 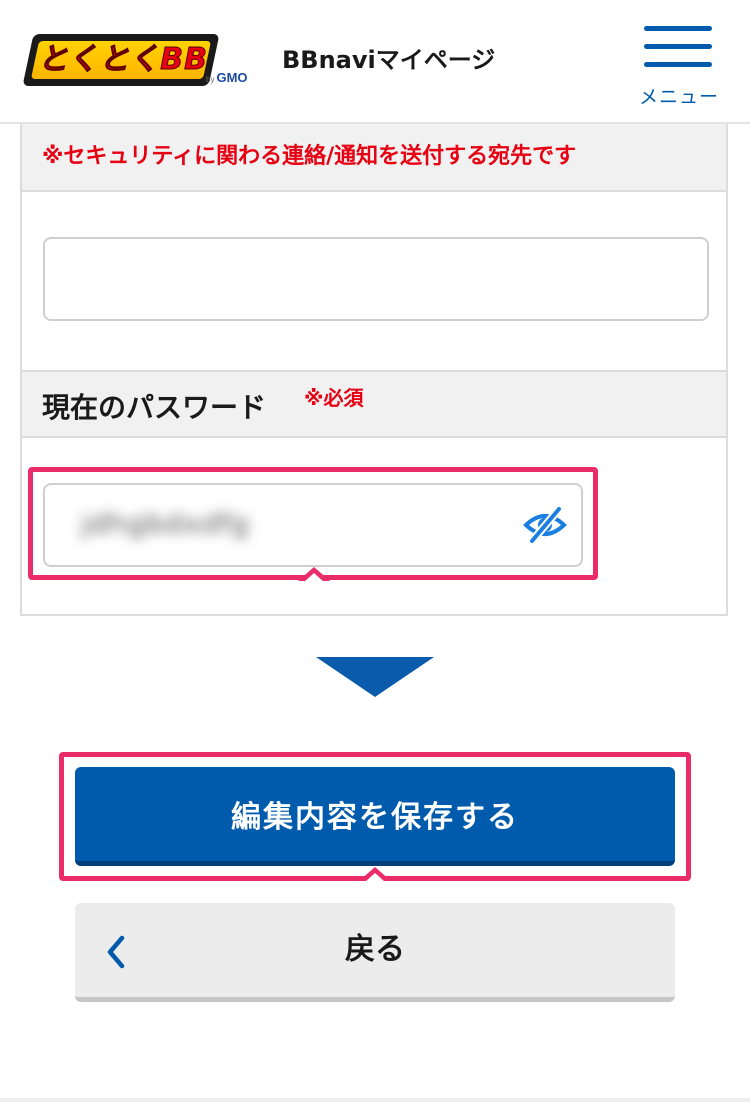 I want to click on password-label-row: 現在のパスワード ※必須, so click(x=374, y=404).